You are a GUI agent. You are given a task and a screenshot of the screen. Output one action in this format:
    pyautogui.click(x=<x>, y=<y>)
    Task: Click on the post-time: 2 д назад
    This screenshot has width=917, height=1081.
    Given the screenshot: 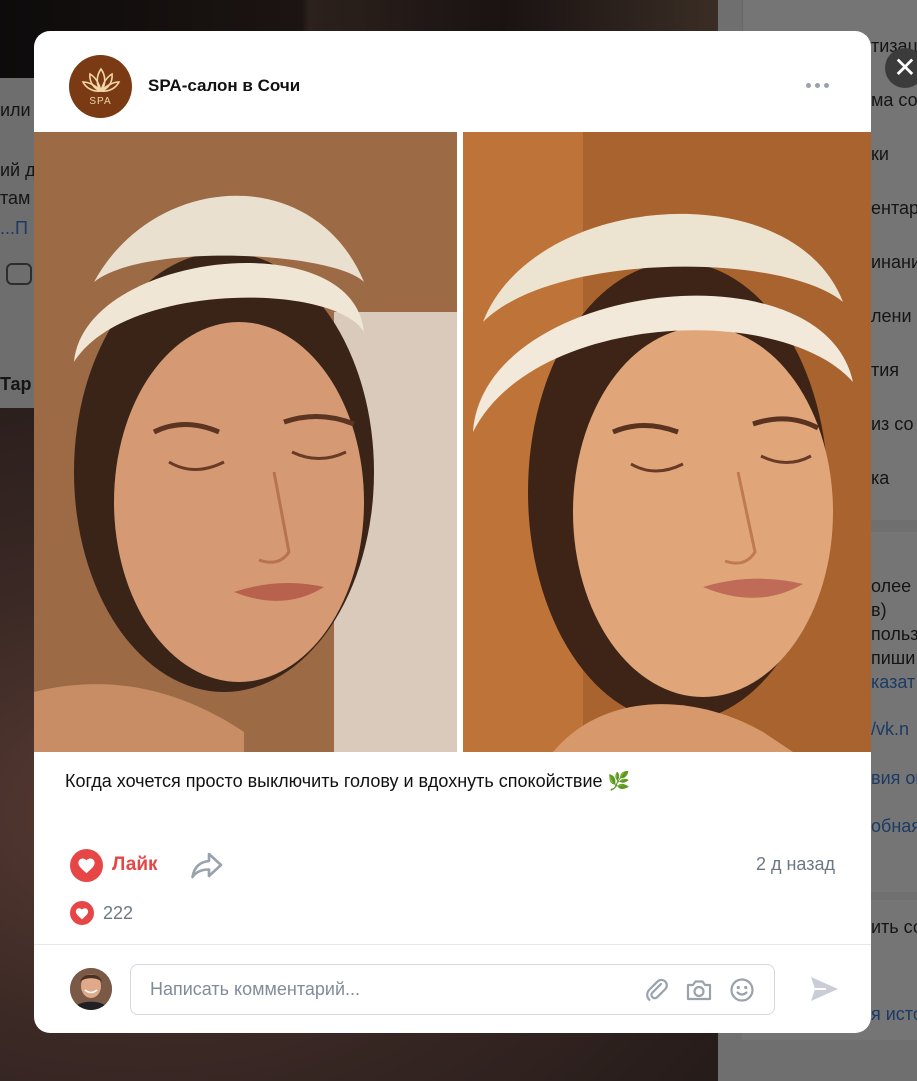 What is the action you would take?
    pyautogui.click(x=795, y=864)
    